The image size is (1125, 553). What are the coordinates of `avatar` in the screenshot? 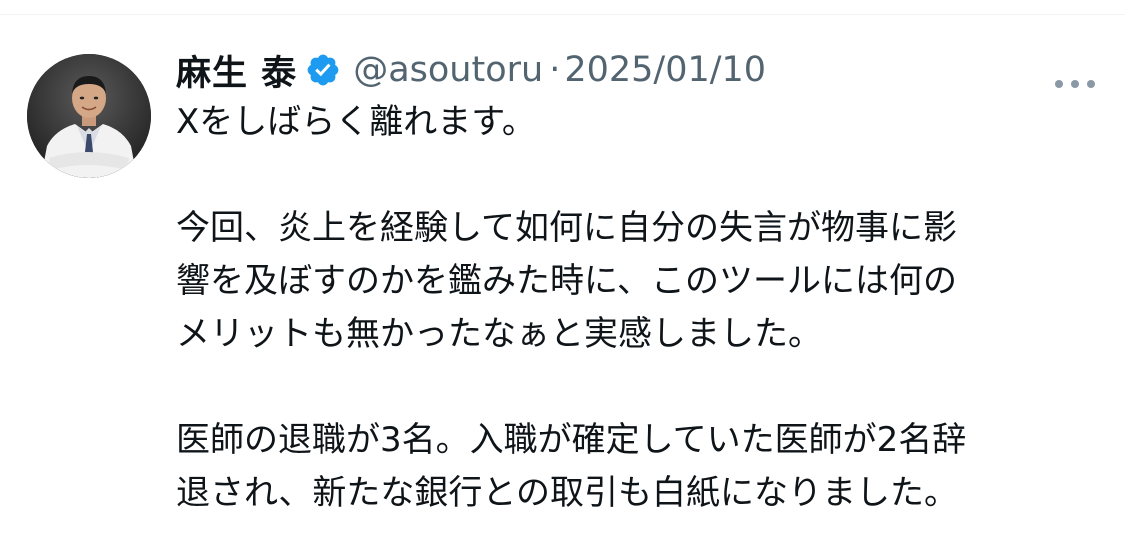 It's located at (89, 116).